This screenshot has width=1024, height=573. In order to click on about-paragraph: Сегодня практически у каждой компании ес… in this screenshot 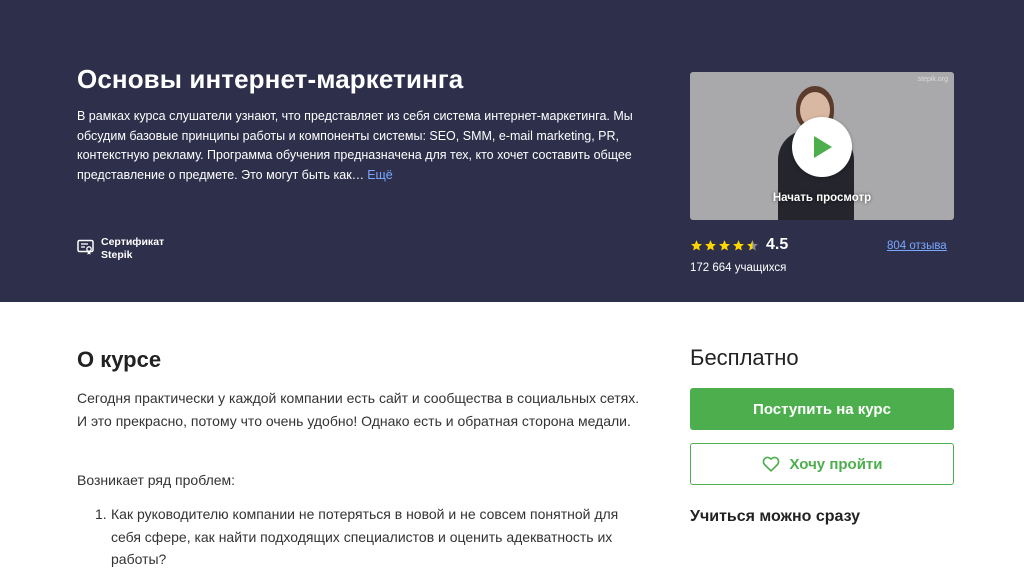, I will do `click(358, 409)`.